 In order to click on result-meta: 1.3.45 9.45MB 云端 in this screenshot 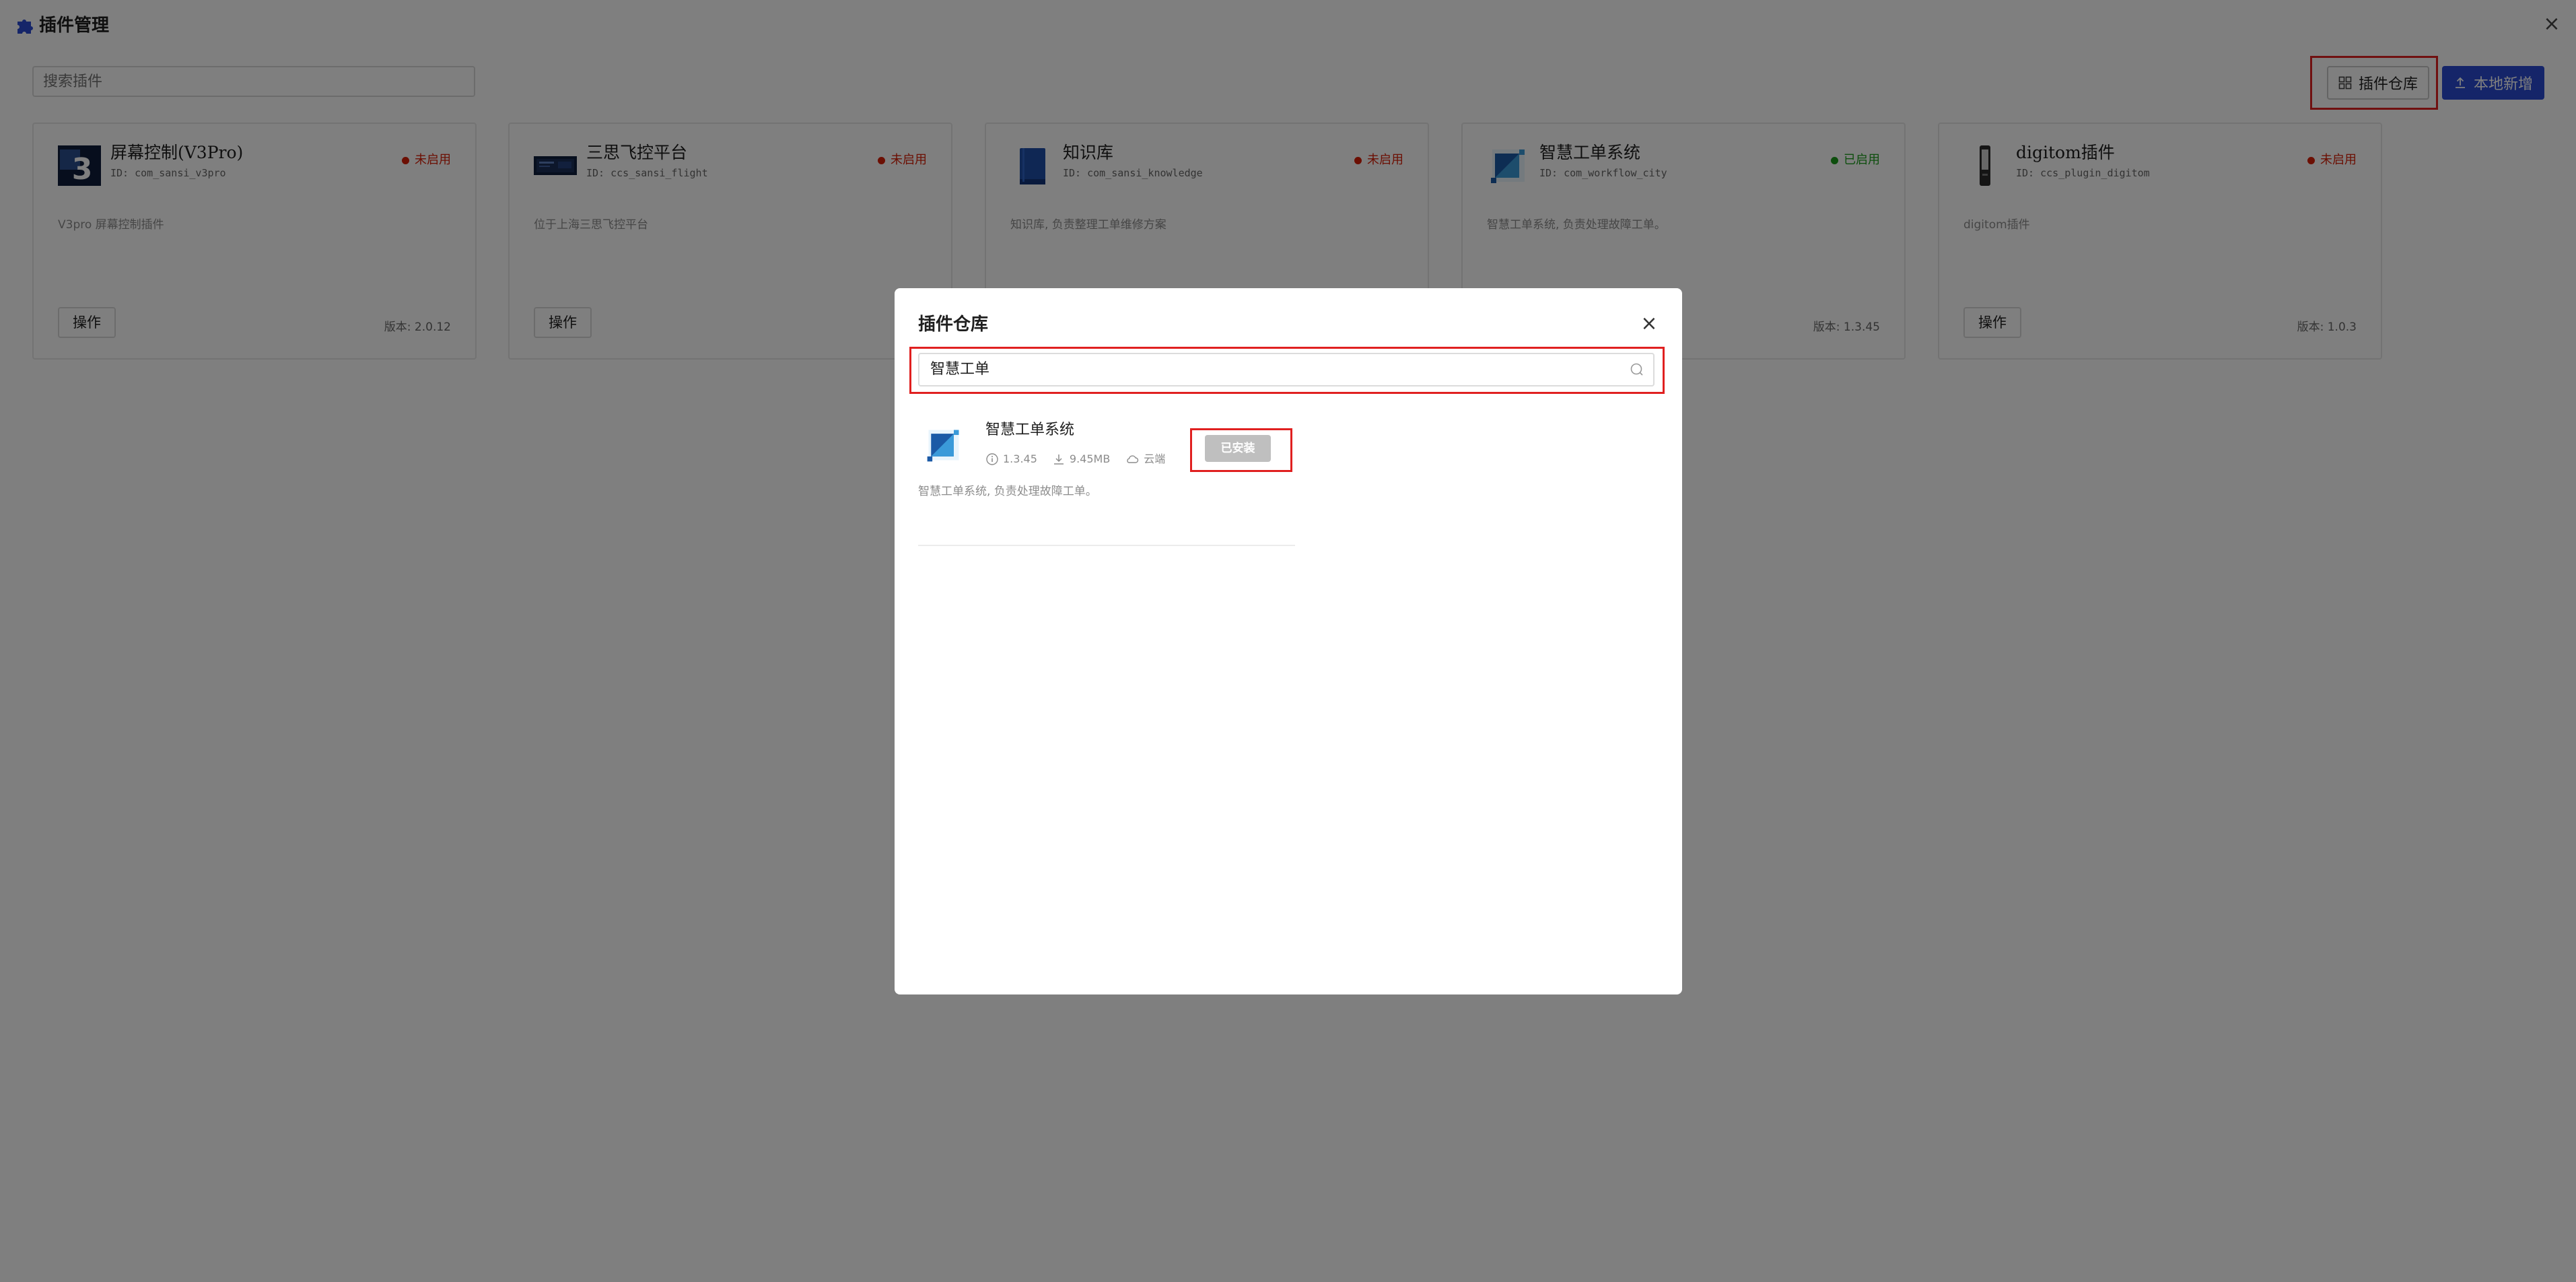, I will do `click(1082, 459)`.